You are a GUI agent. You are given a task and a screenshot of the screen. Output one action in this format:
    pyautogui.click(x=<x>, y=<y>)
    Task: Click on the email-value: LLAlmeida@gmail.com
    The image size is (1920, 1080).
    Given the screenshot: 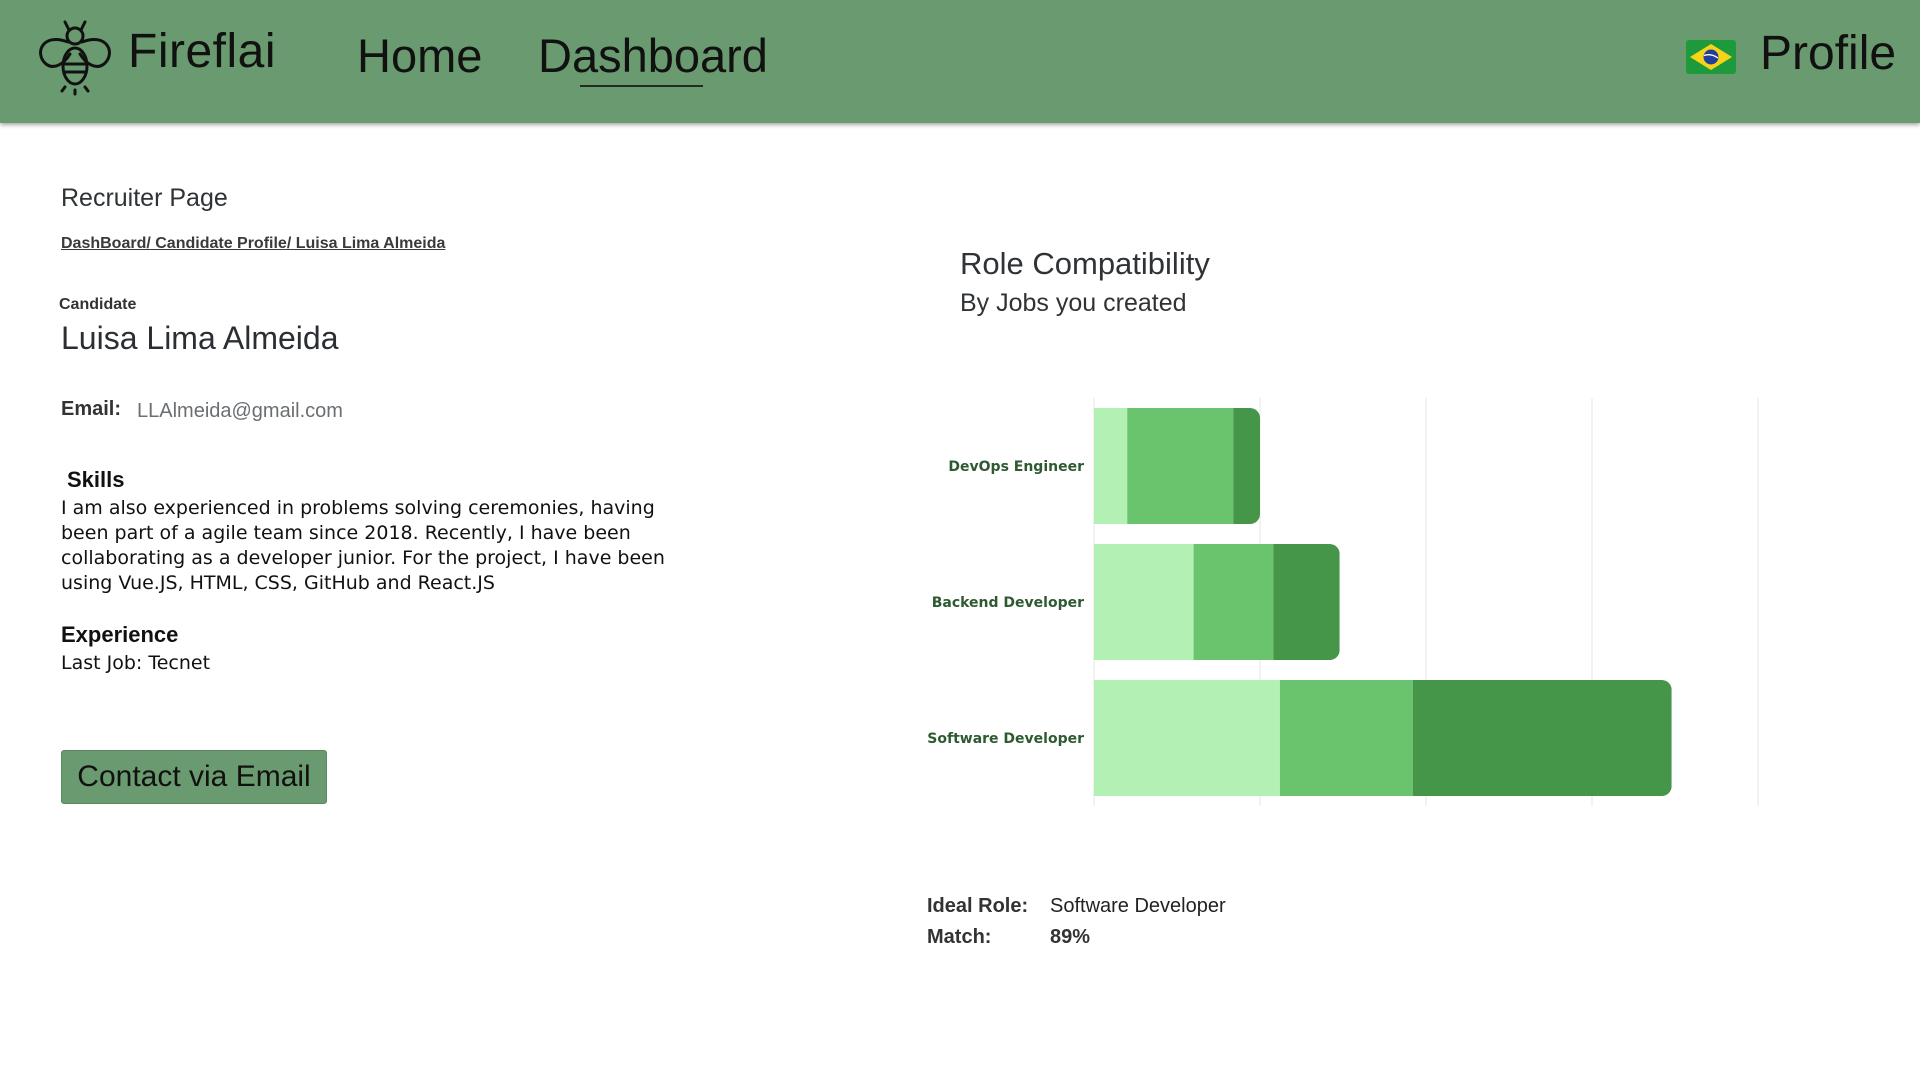 What is the action you would take?
    pyautogui.click(x=240, y=411)
    